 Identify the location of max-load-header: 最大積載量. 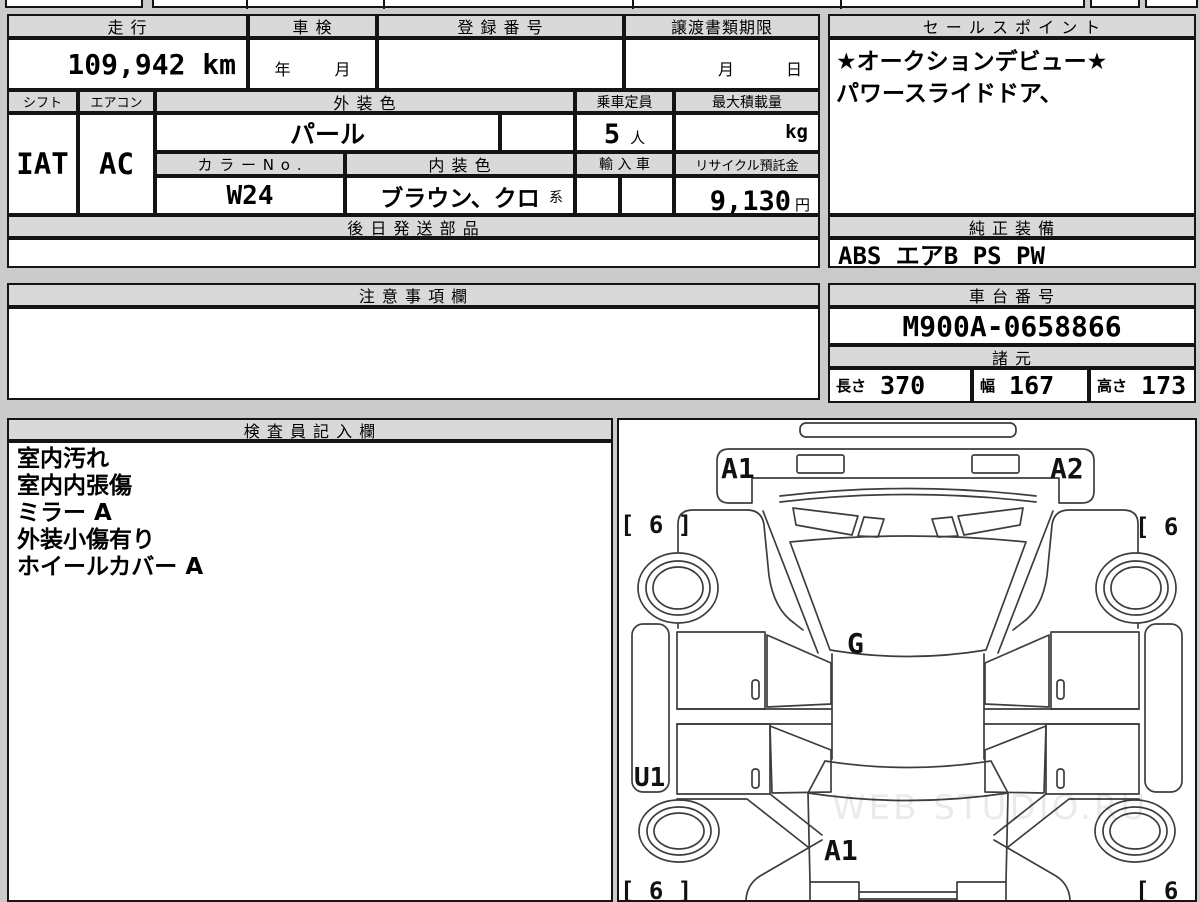
(747, 101).